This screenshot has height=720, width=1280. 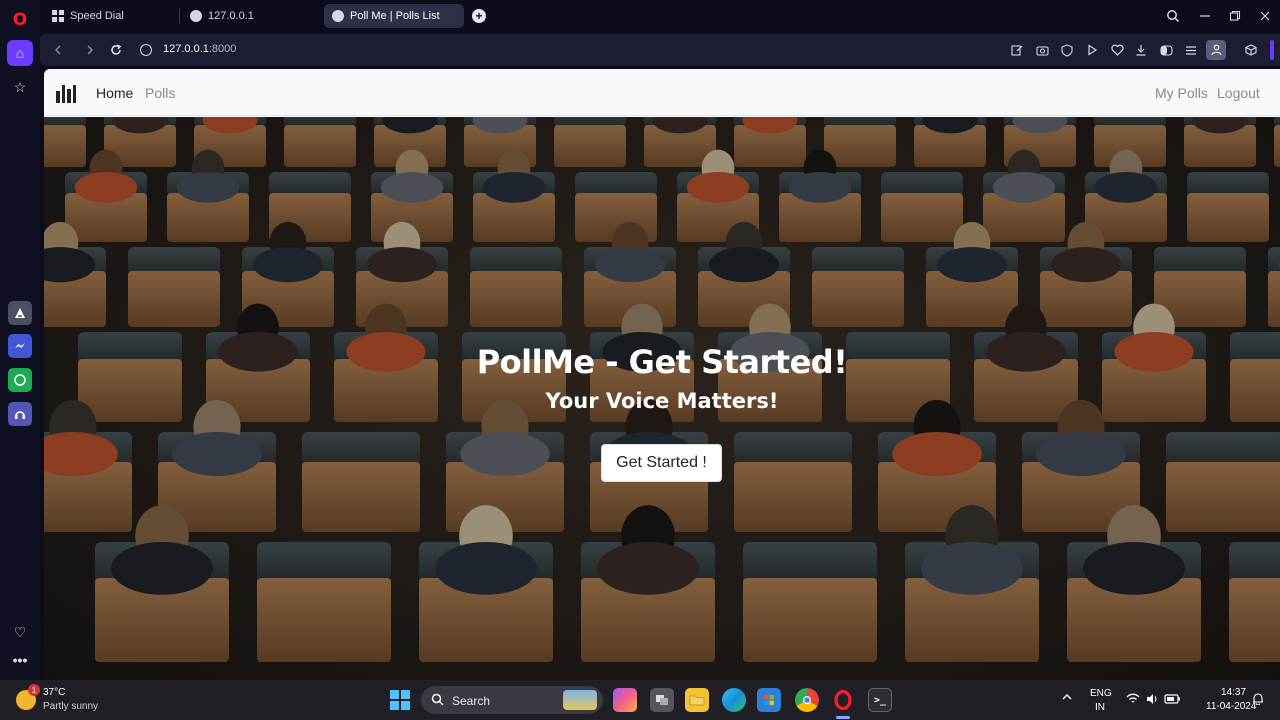 What do you see at coordinates (661, 463) in the screenshot?
I see `get-started-button: Get Started !` at bounding box center [661, 463].